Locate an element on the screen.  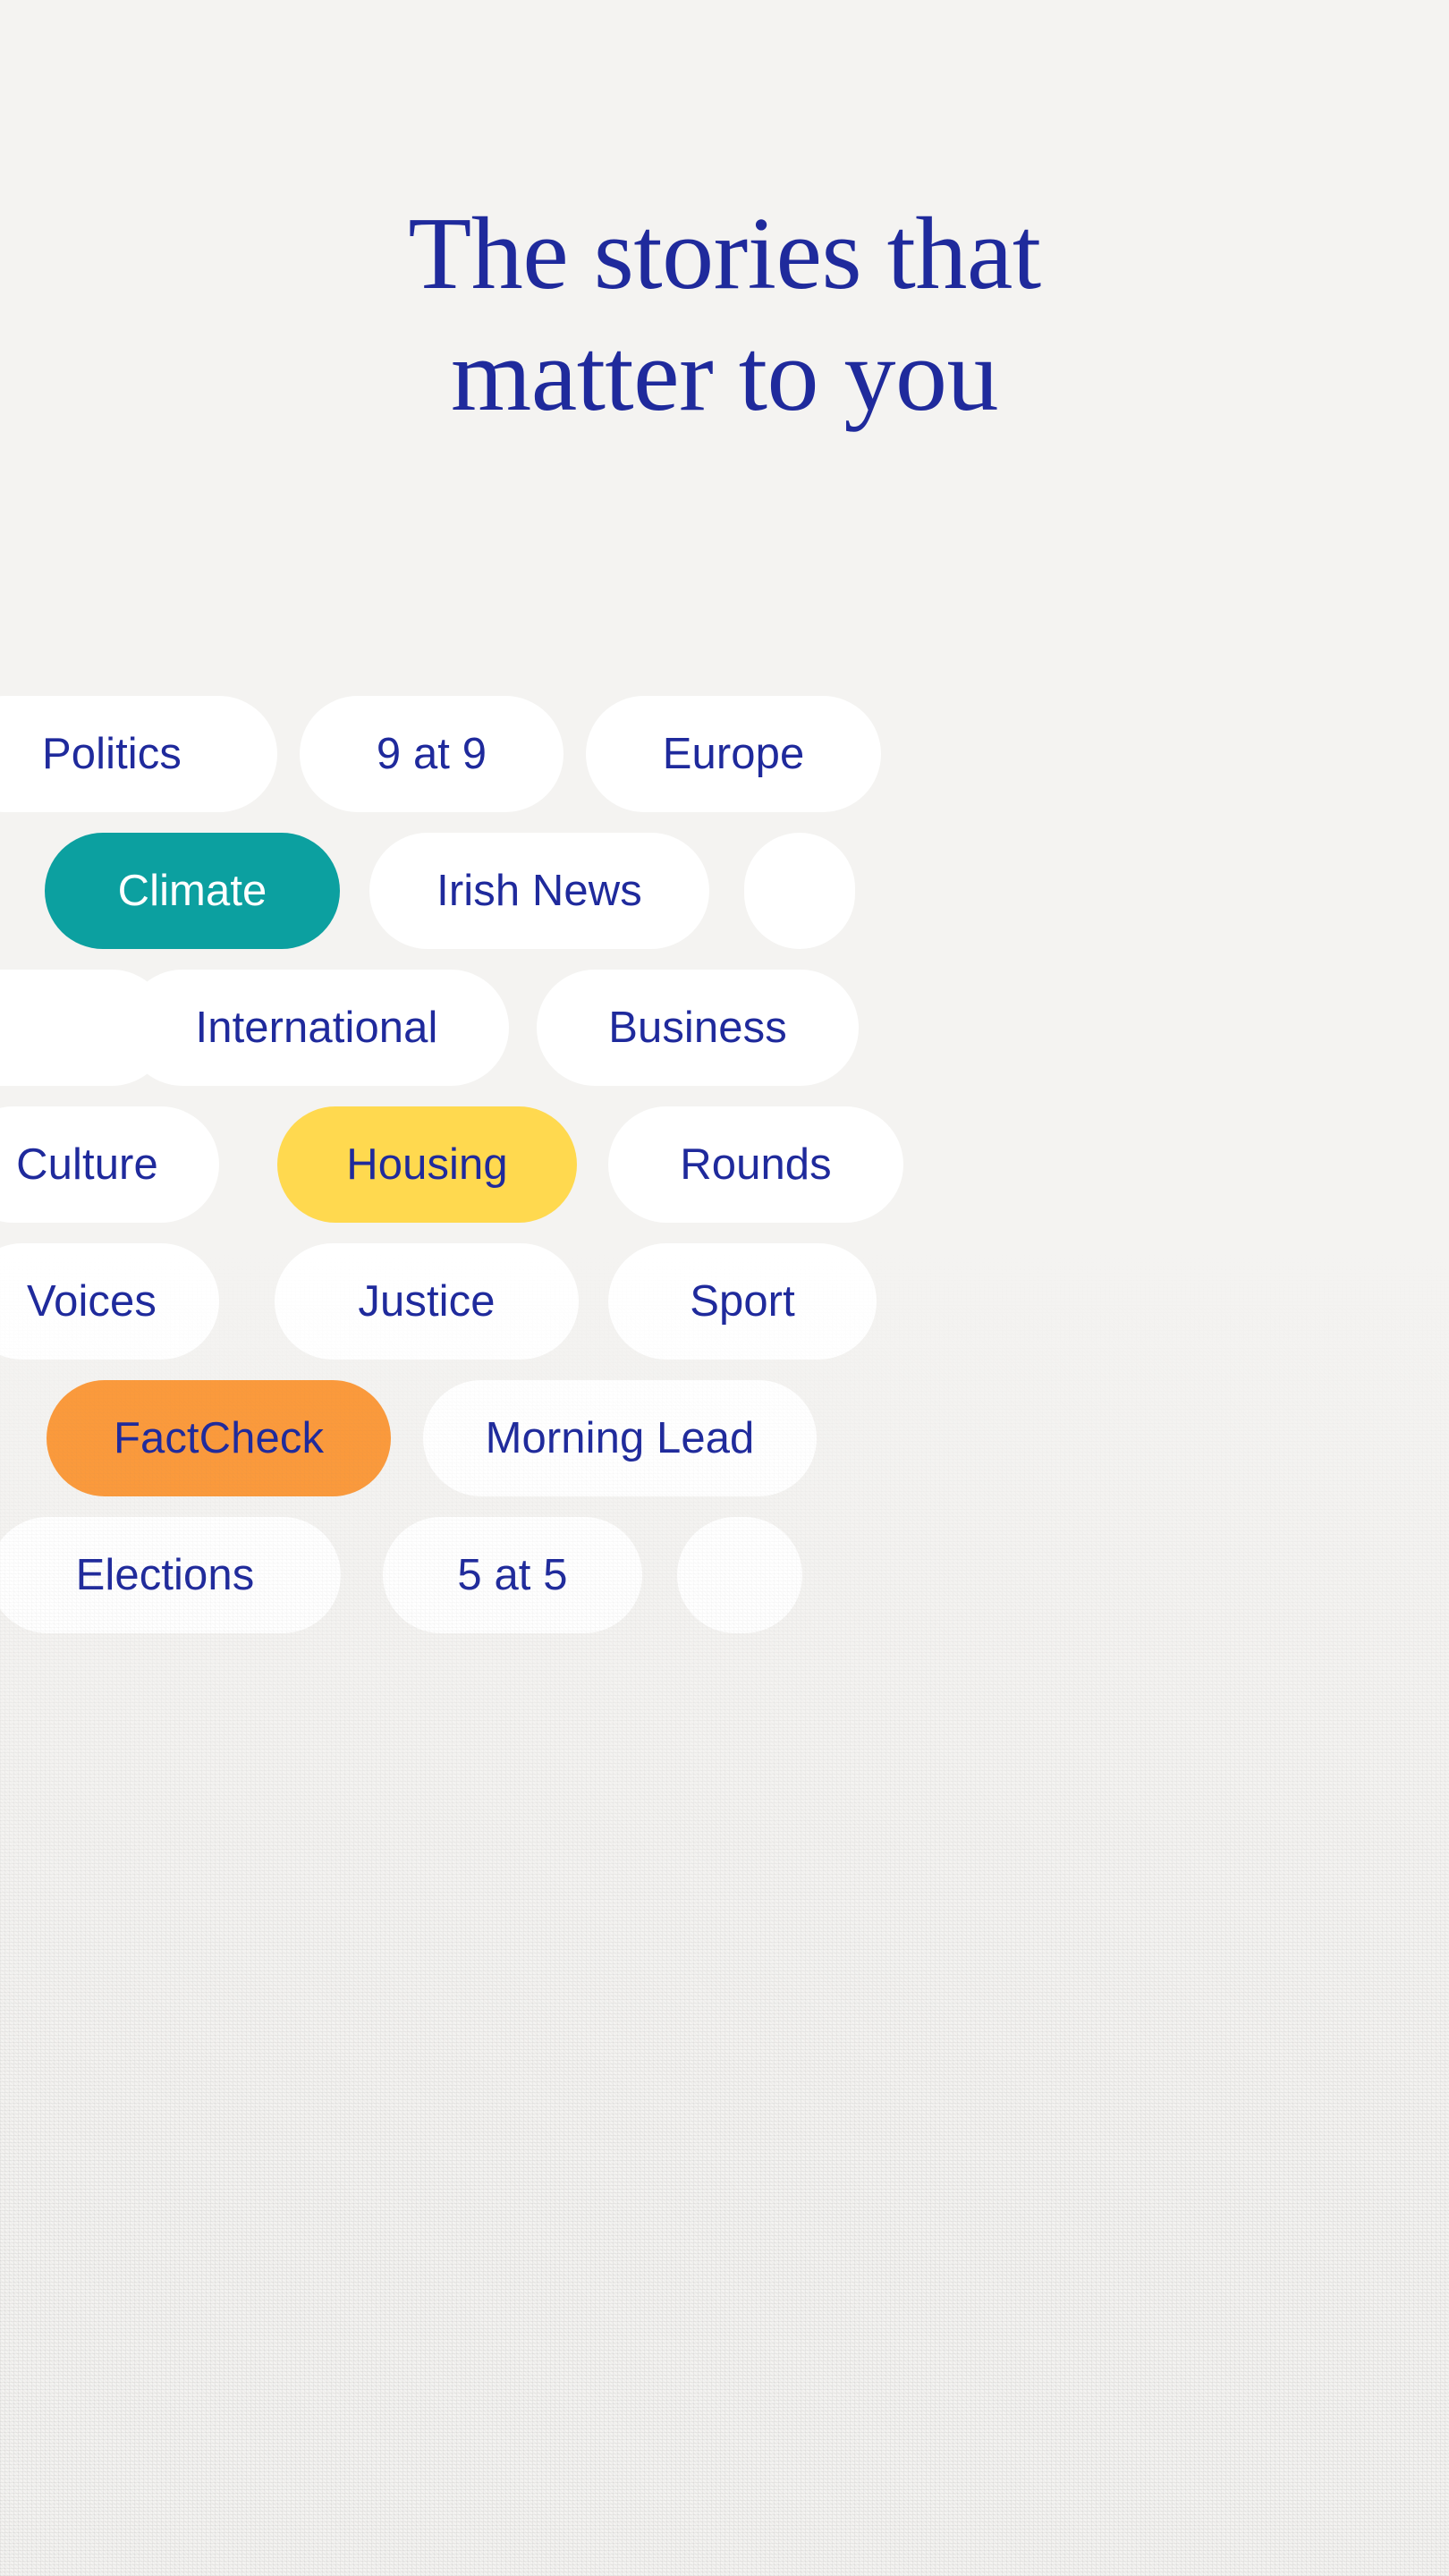
page-title-line-1: The stories that is located at coordinates (724, 254).